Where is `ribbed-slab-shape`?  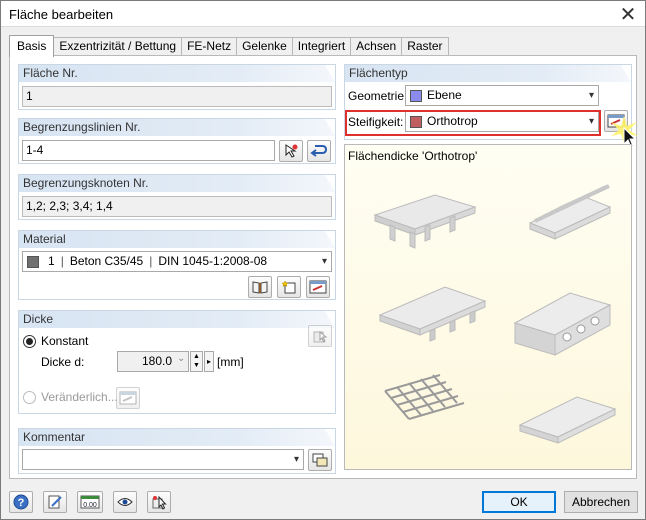 ribbed-slab-shape is located at coordinates (425, 221).